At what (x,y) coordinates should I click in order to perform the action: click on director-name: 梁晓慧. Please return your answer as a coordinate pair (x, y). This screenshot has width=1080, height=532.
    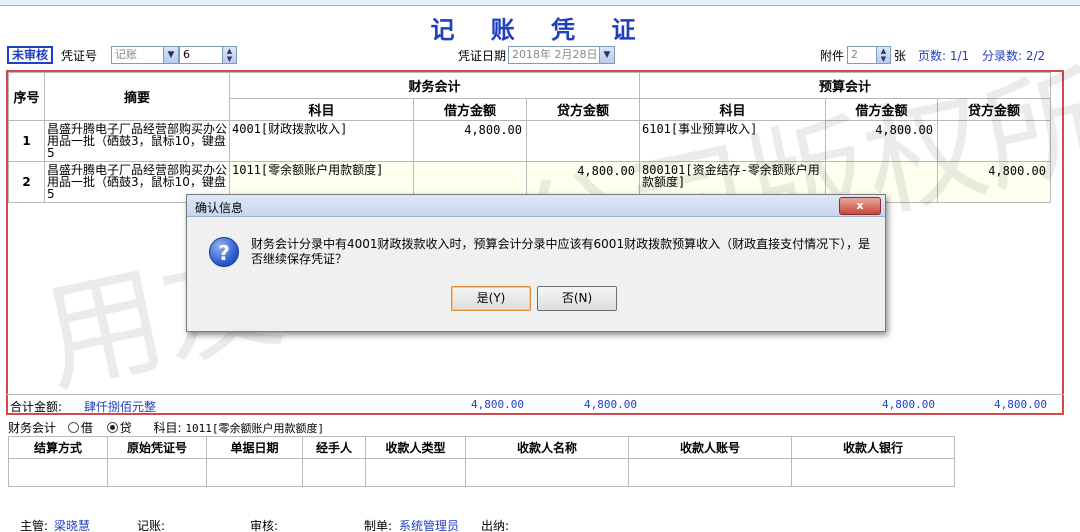
    Looking at the image, I should click on (72, 525).